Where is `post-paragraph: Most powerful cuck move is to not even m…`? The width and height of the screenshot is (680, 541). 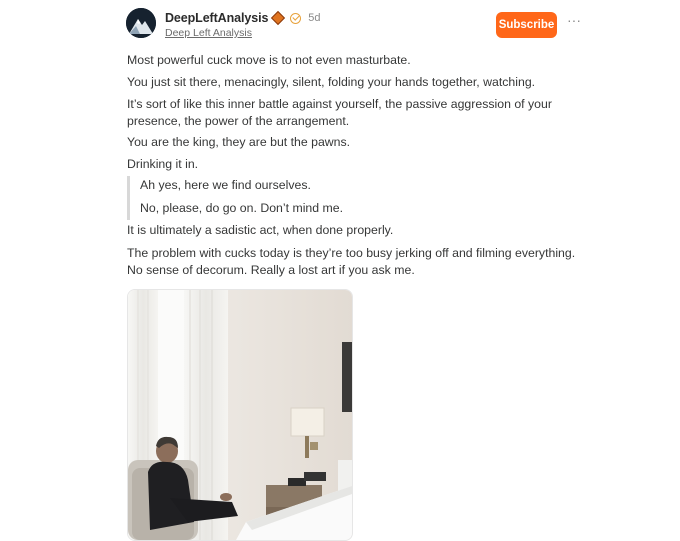
post-paragraph: Most powerful cuck move is to not even m… is located at coordinates (269, 60).